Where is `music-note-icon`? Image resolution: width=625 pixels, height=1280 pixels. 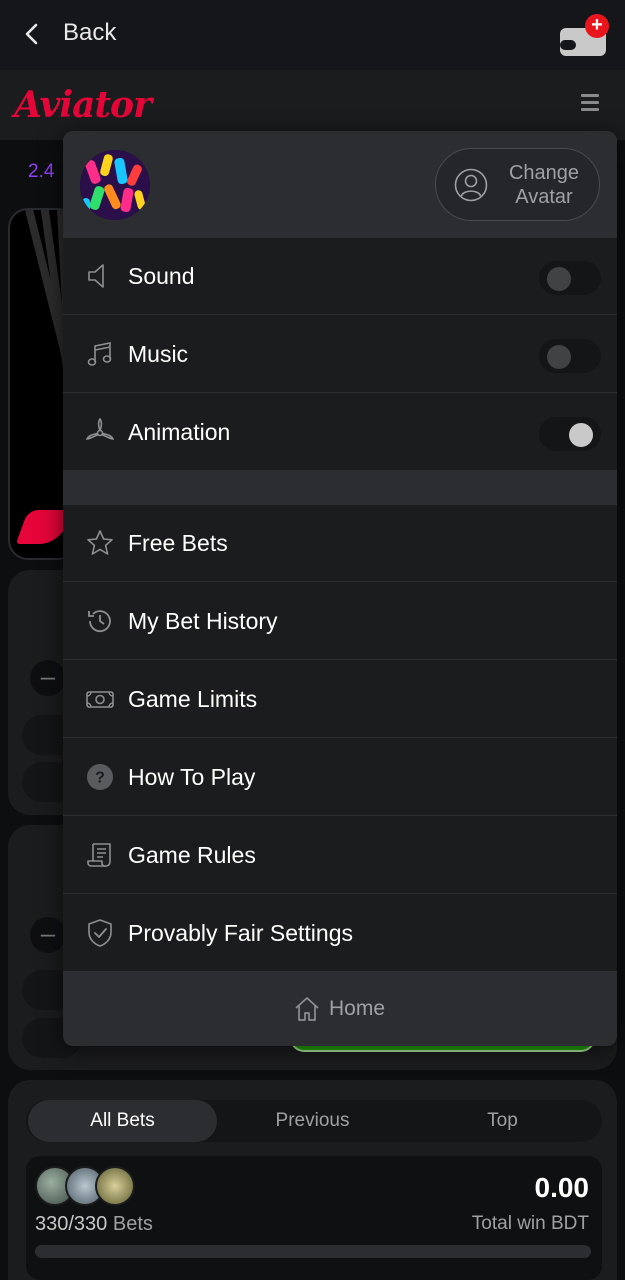 music-note-icon is located at coordinates (99, 354).